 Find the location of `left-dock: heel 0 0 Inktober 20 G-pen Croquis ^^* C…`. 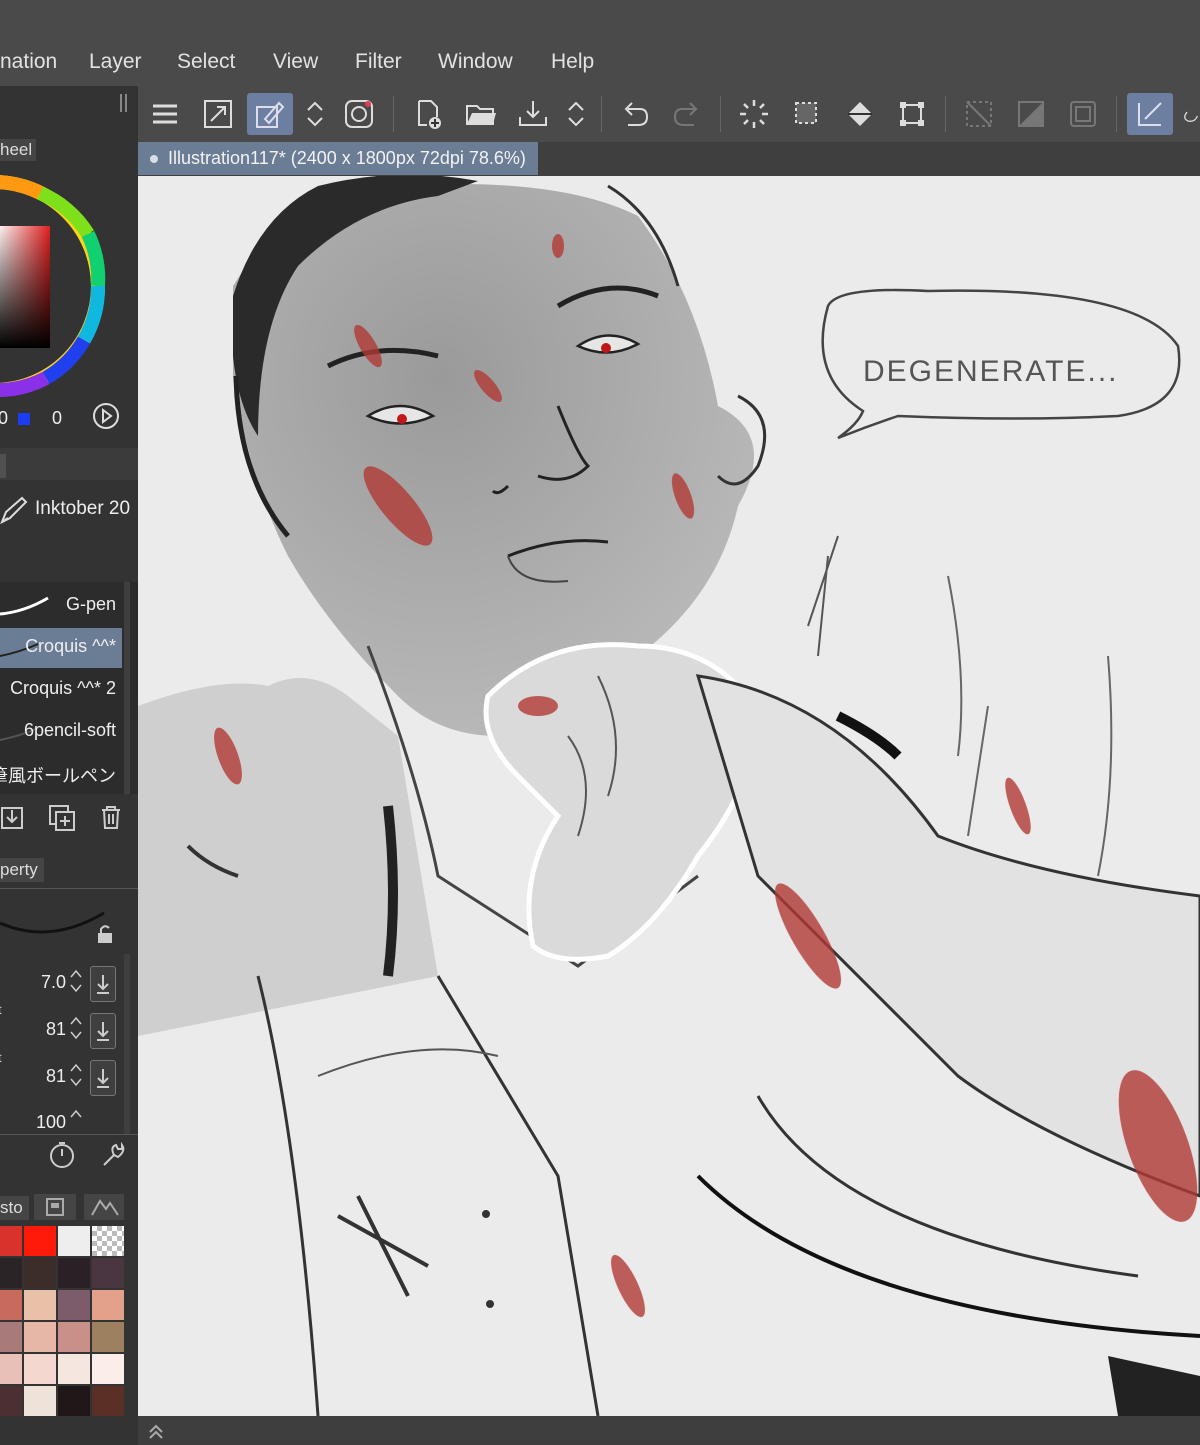

left-dock: heel 0 0 Inktober 20 G-pen Croquis ^^* C… is located at coordinates (69, 765).